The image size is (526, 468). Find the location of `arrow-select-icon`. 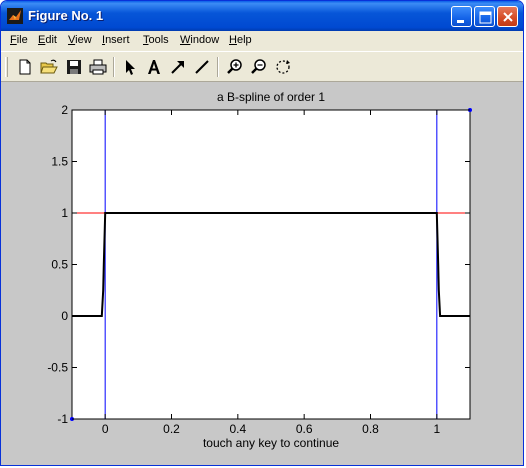

arrow-select-icon is located at coordinates (130, 67).